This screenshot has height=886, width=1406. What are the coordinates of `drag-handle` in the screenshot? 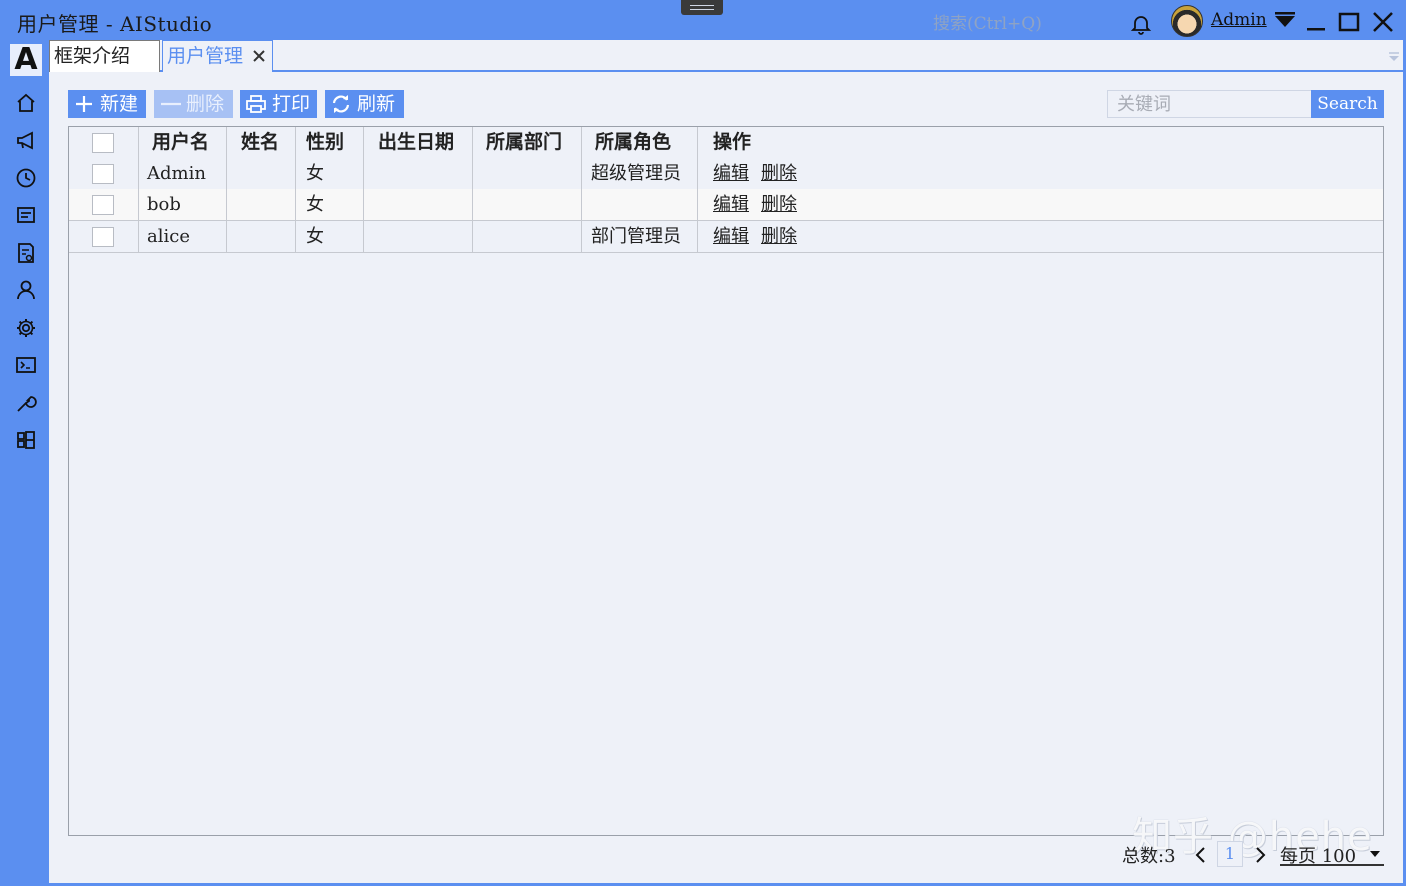 It's located at (702, 7).